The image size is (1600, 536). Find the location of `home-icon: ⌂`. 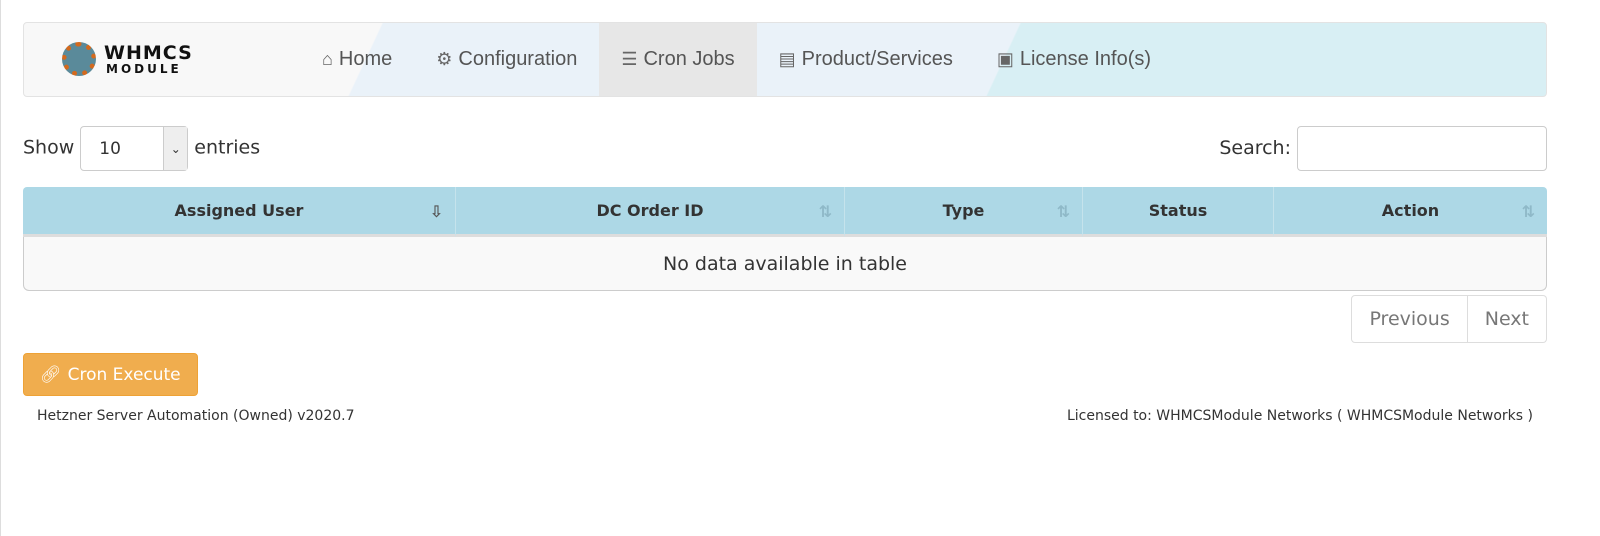

home-icon: ⌂ is located at coordinates (327, 59).